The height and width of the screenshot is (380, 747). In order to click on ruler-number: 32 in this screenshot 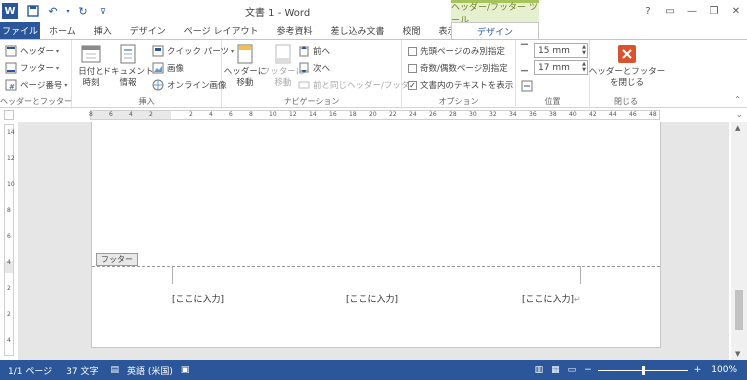, I will do `click(493, 114)`.